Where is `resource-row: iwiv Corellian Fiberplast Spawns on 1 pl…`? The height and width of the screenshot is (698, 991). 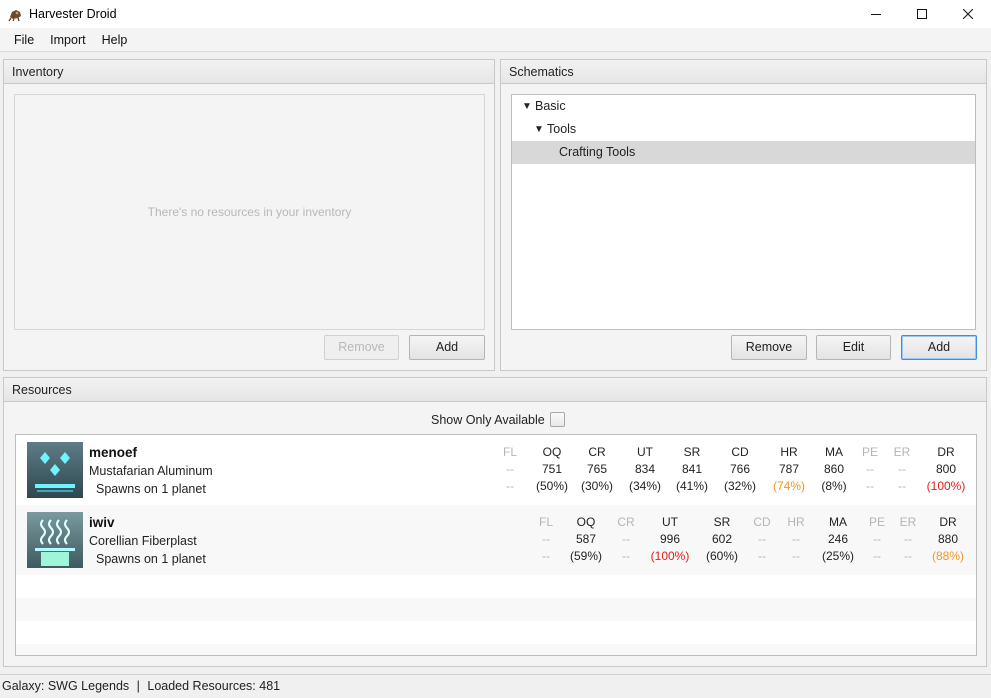
resource-row: iwiv Corellian Fiberplast Spawns on 1 pl… is located at coordinates (496, 540).